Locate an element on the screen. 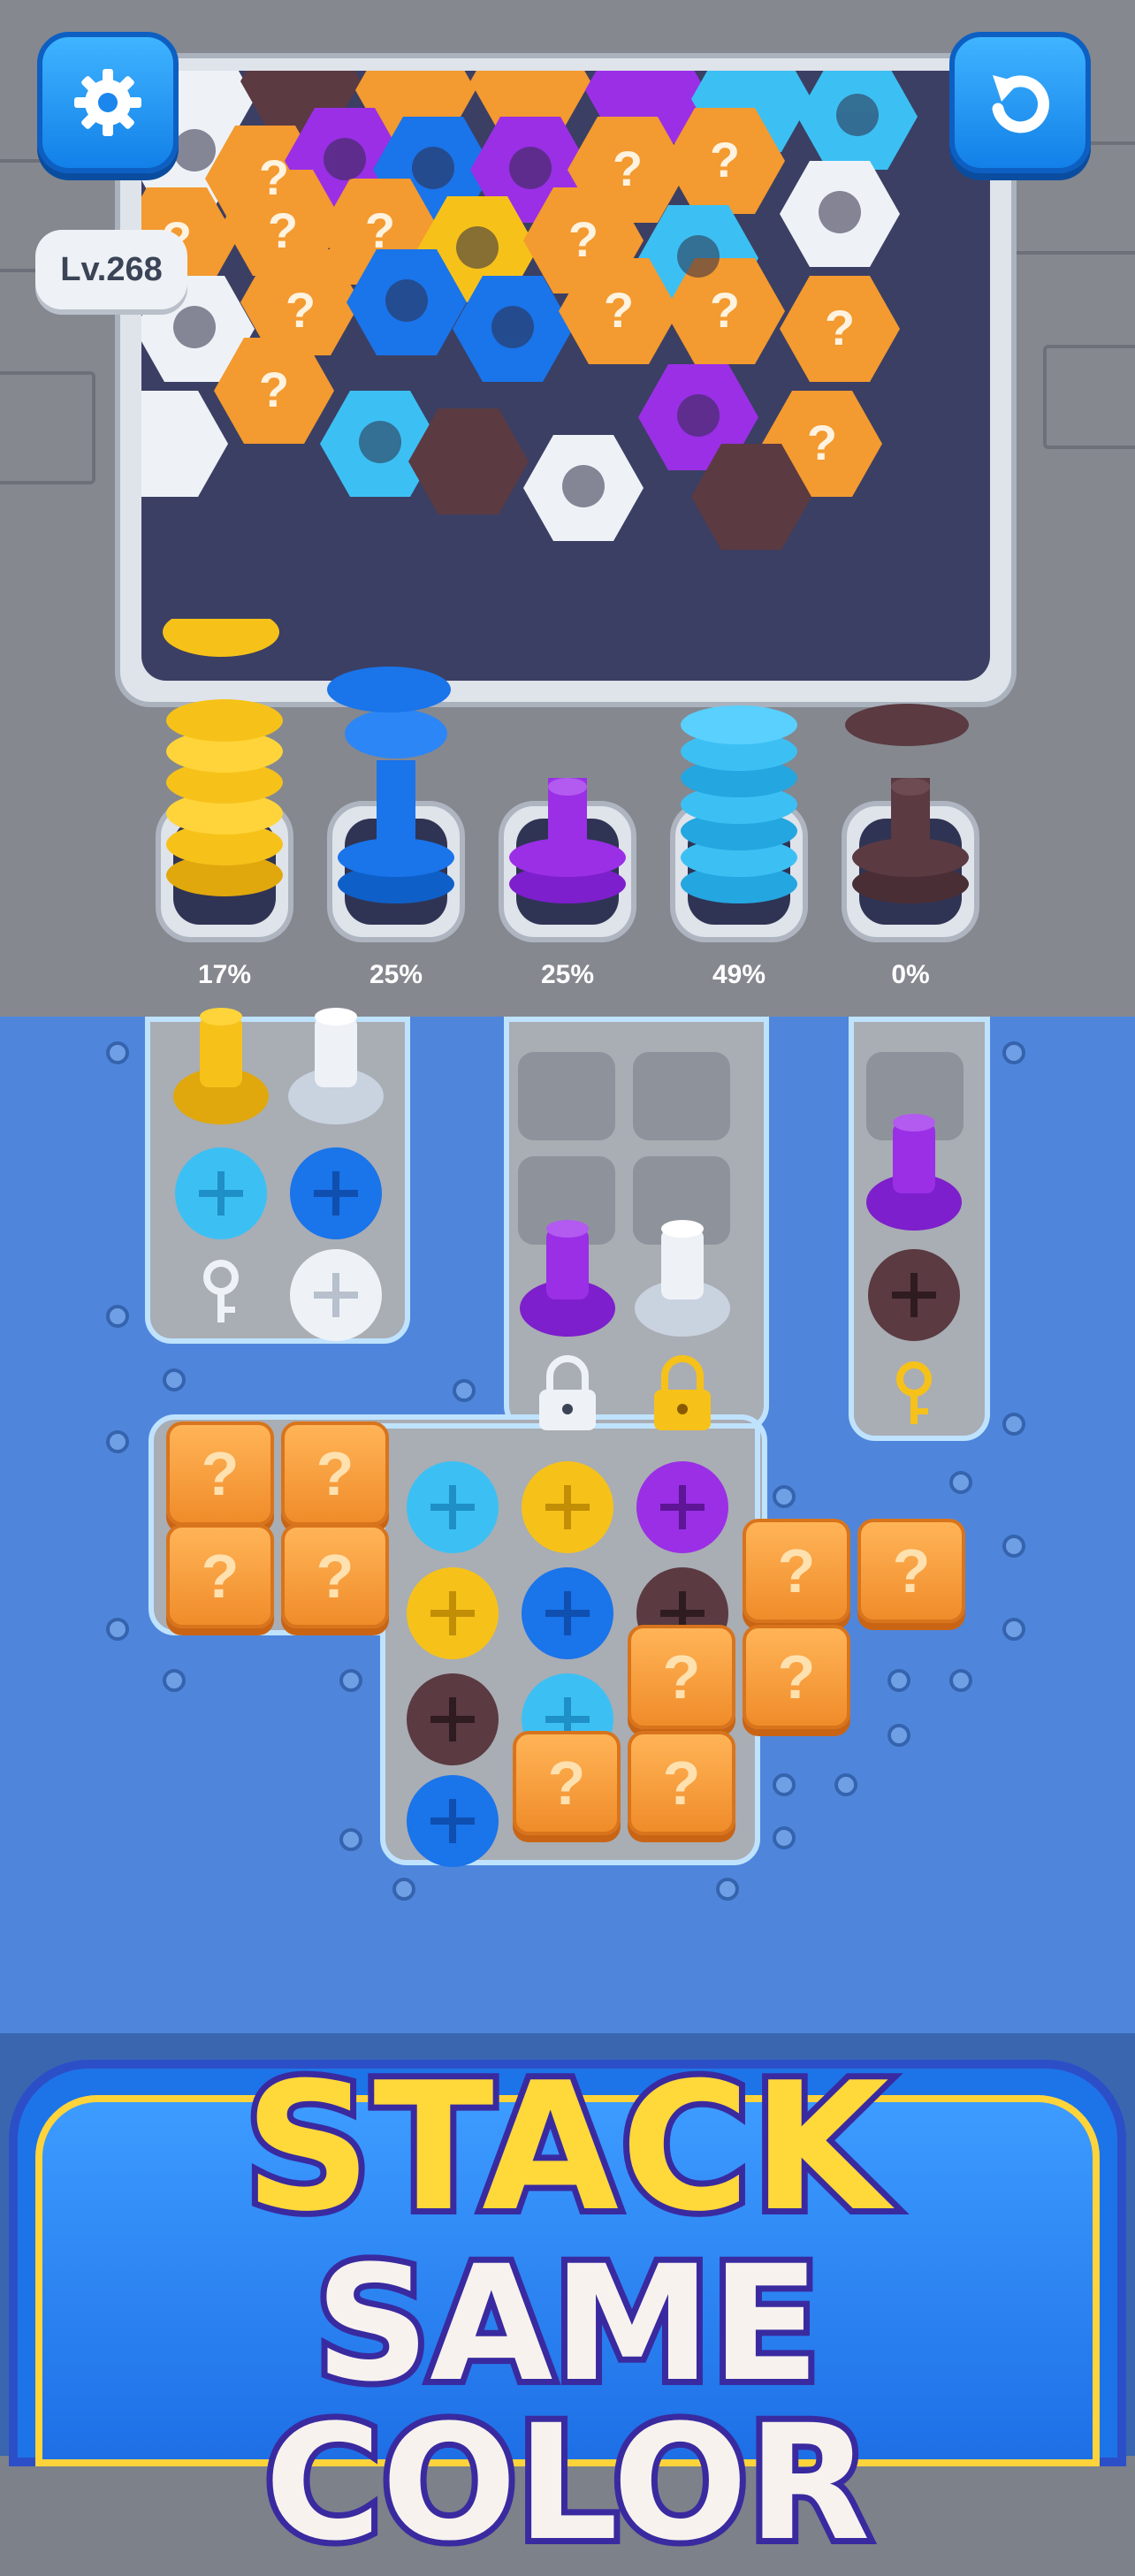 The width and height of the screenshot is (1135, 2576). banner-title-line1: STACK is located at coordinates (566, 2148).